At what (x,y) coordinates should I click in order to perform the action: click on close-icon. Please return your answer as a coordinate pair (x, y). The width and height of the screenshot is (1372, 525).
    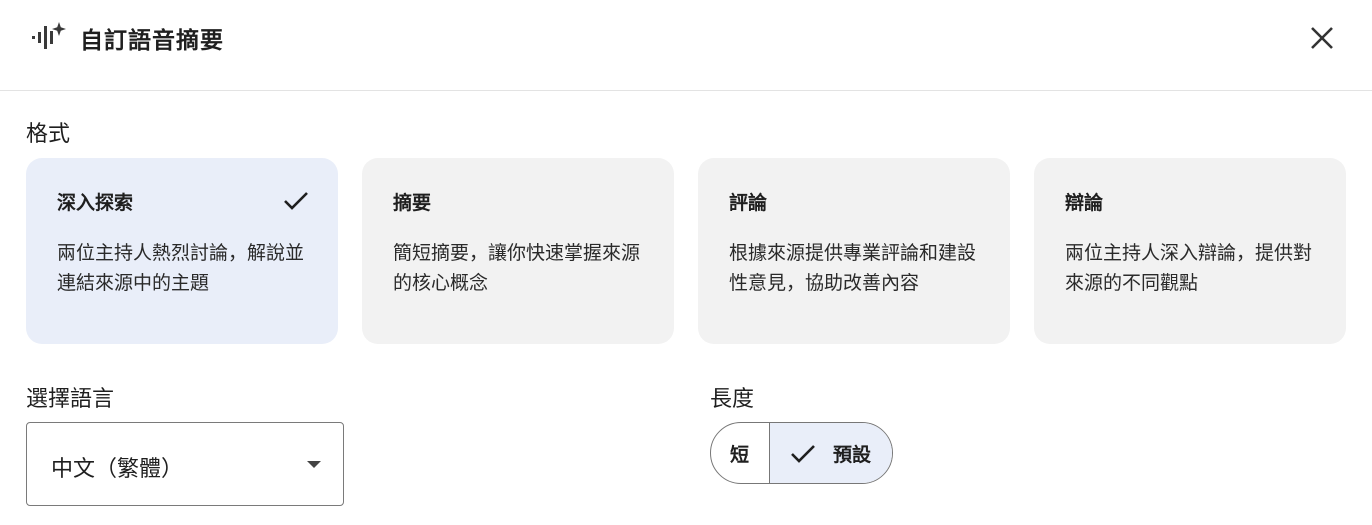
    Looking at the image, I should click on (1322, 38).